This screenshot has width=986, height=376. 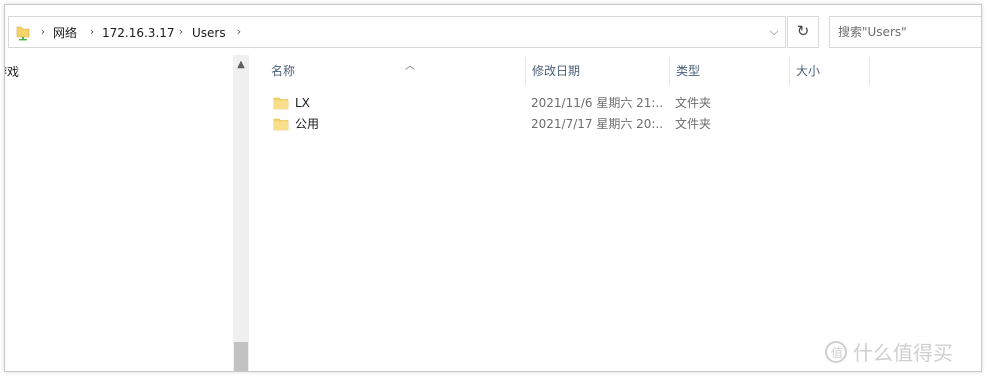 What do you see at coordinates (556, 71) in the screenshot?
I see `column-header-date-label: 修改日期` at bounding box center [556, 71].